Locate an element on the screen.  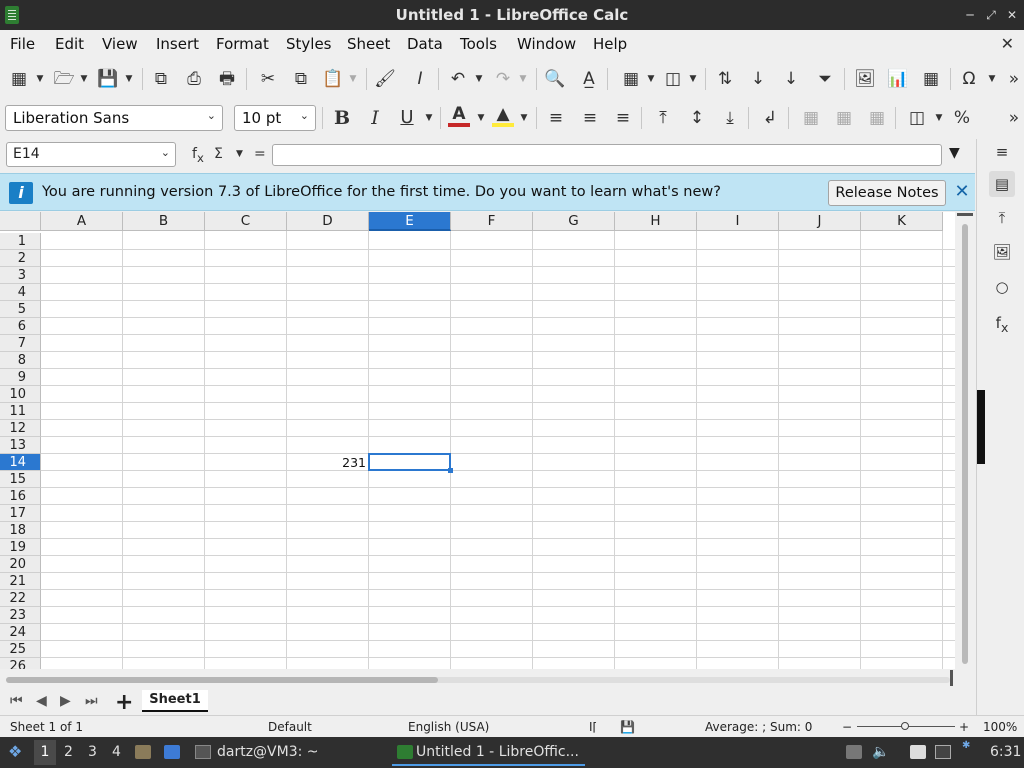
cut-icon: ✂ is located at coordinates (268, 79).